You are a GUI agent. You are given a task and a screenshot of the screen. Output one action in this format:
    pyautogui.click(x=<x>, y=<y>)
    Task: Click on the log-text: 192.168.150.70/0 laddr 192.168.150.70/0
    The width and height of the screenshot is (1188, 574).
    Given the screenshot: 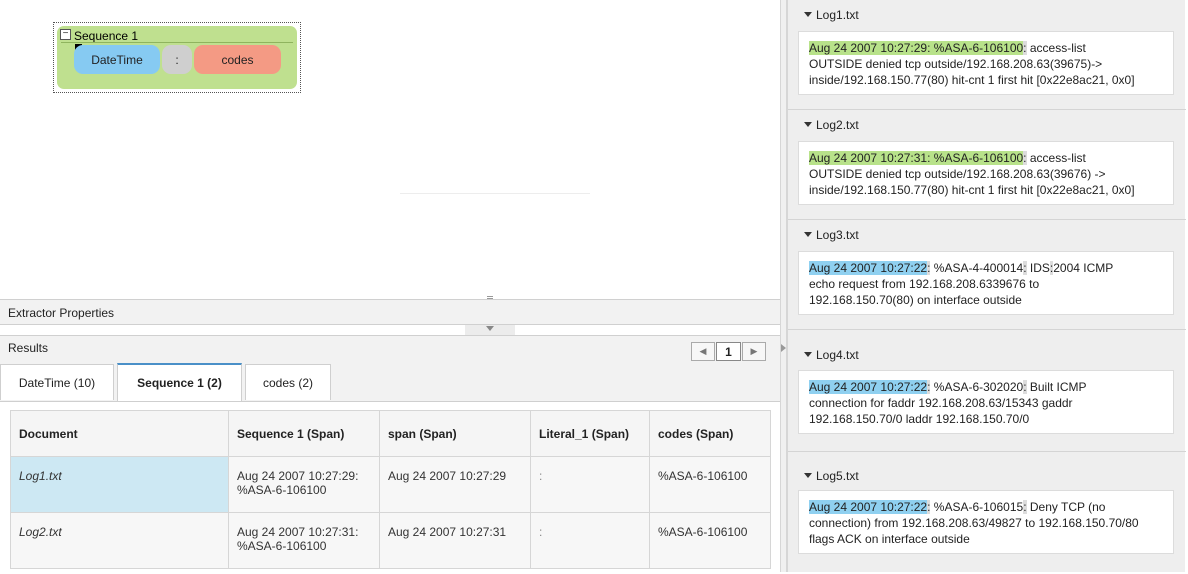 What is the action you would take?
    pyautogui.click(x=919, y=419)
    